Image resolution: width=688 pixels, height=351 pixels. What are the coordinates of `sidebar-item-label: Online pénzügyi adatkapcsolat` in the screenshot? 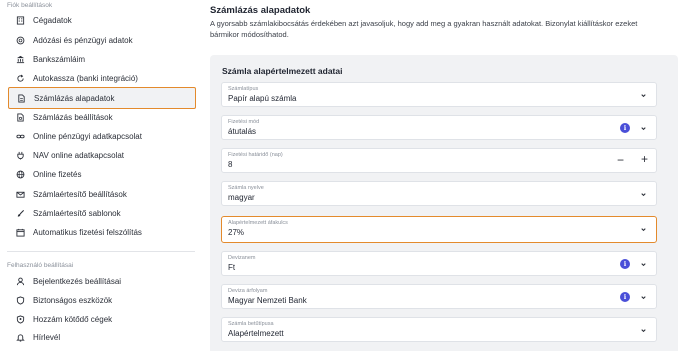 It's located at (87, 136).